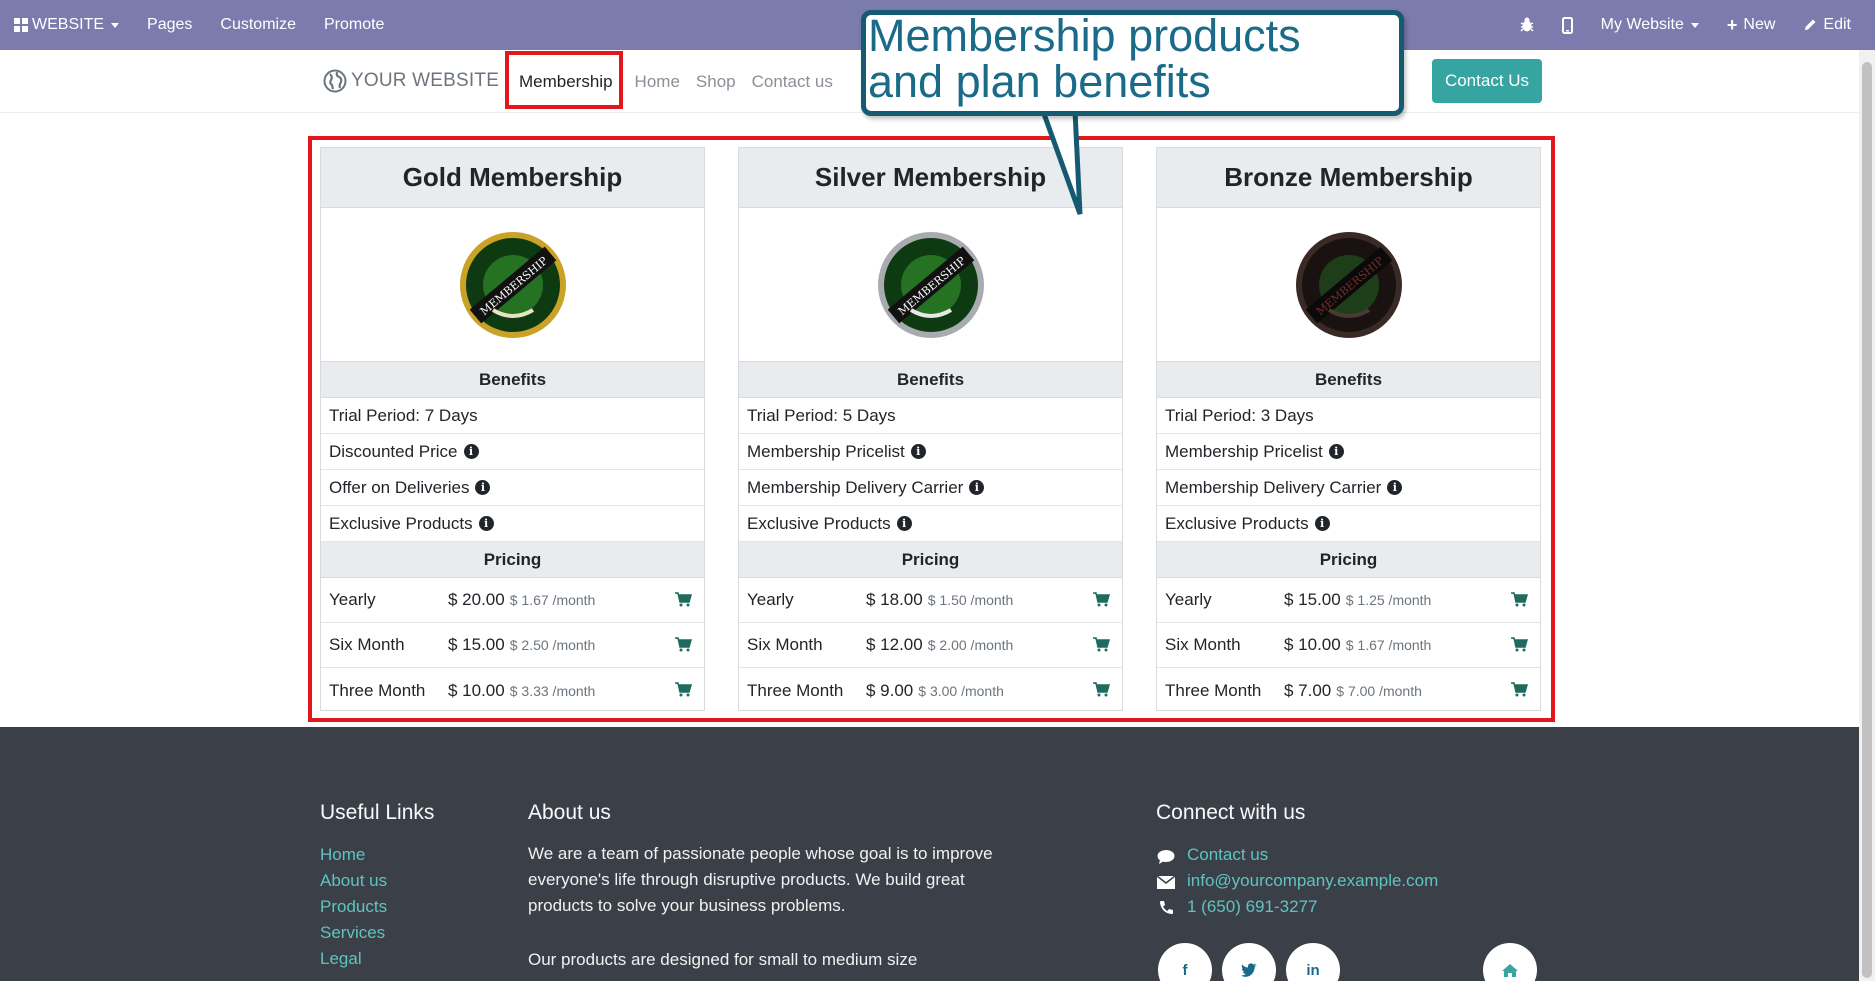 The image size is (1875, 997). What do you see at coordinates (1751, 25) in the screenshot?
I see `new-button: + New` at bounding box center [1751, 25].